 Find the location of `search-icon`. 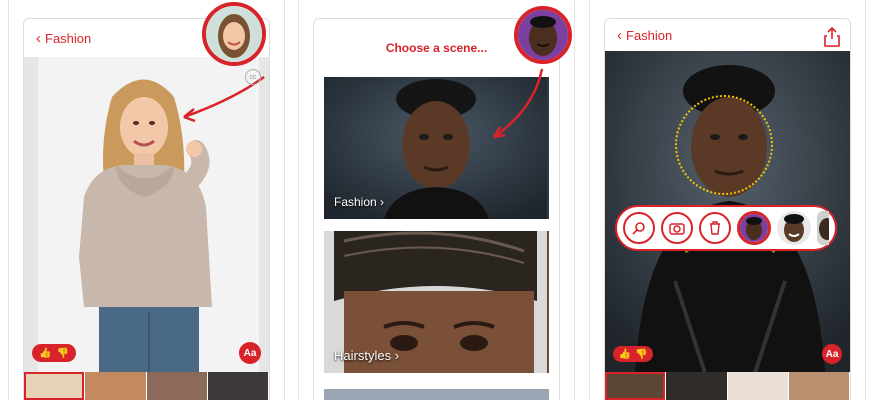

search-icon is located at coordinates (638, 228).